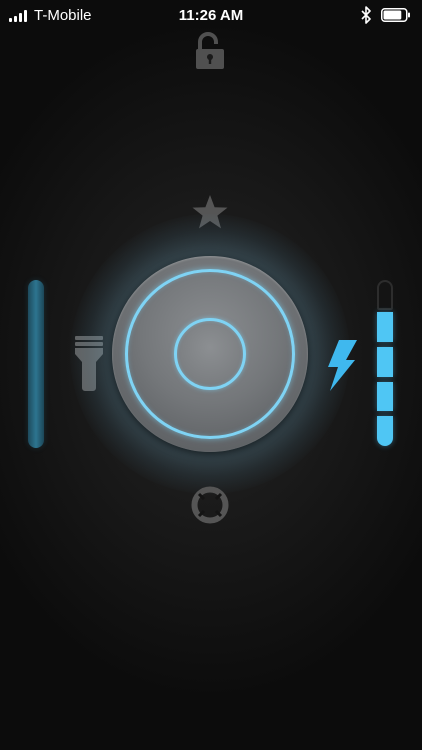  What do you see at coordinates (210, 505) in the screenshot?
I see `lifebuoy-icon` at bounding box center [210, 505].